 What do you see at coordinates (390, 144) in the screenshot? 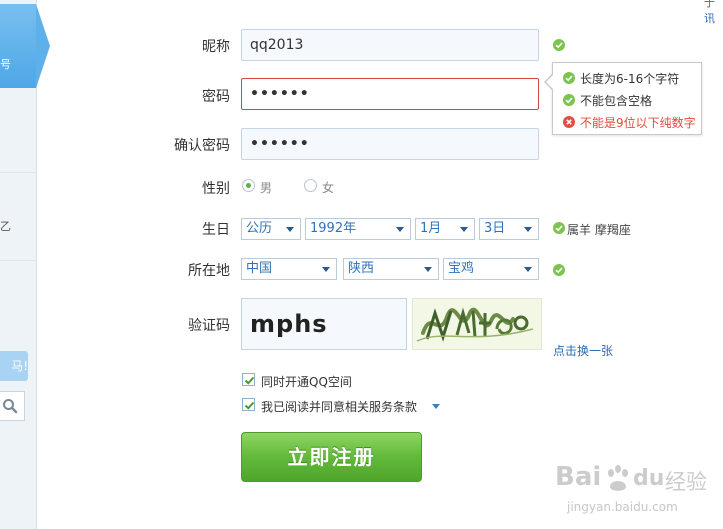
I see `confirm-password-input: ••••••` at bounding box center [390, 144].